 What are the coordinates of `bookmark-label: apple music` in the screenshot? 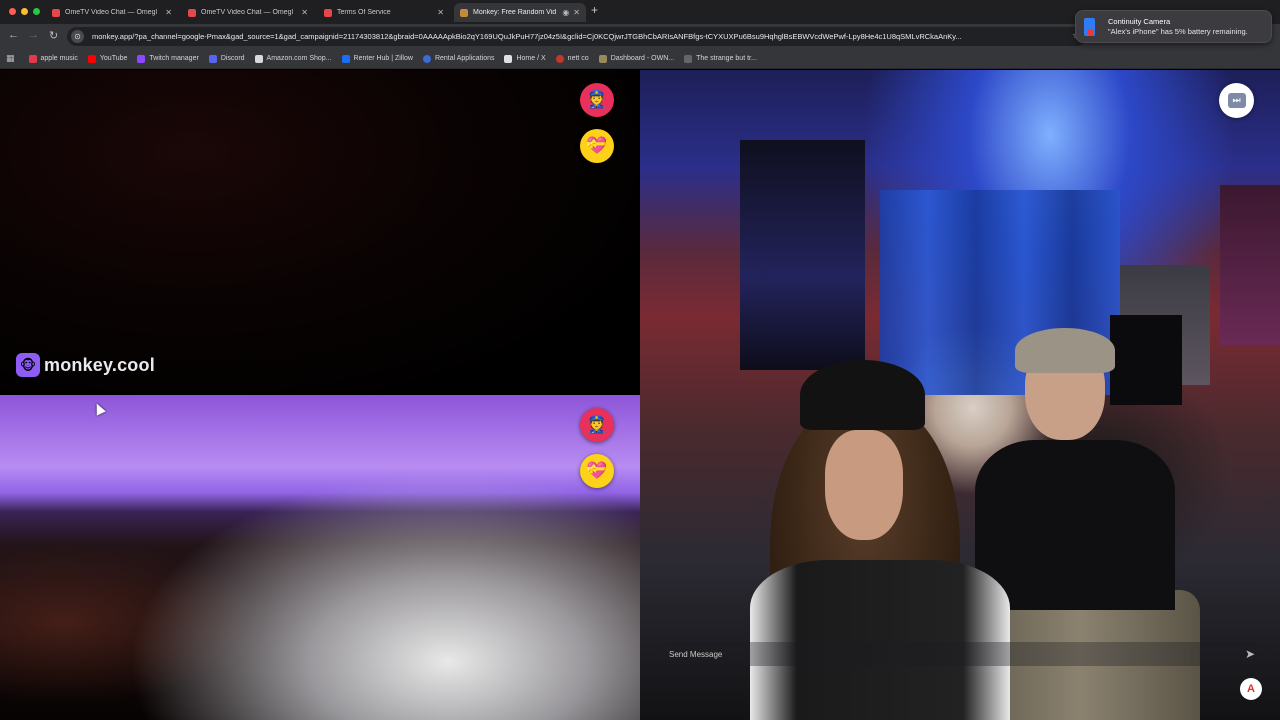 It's located at (59, 58).